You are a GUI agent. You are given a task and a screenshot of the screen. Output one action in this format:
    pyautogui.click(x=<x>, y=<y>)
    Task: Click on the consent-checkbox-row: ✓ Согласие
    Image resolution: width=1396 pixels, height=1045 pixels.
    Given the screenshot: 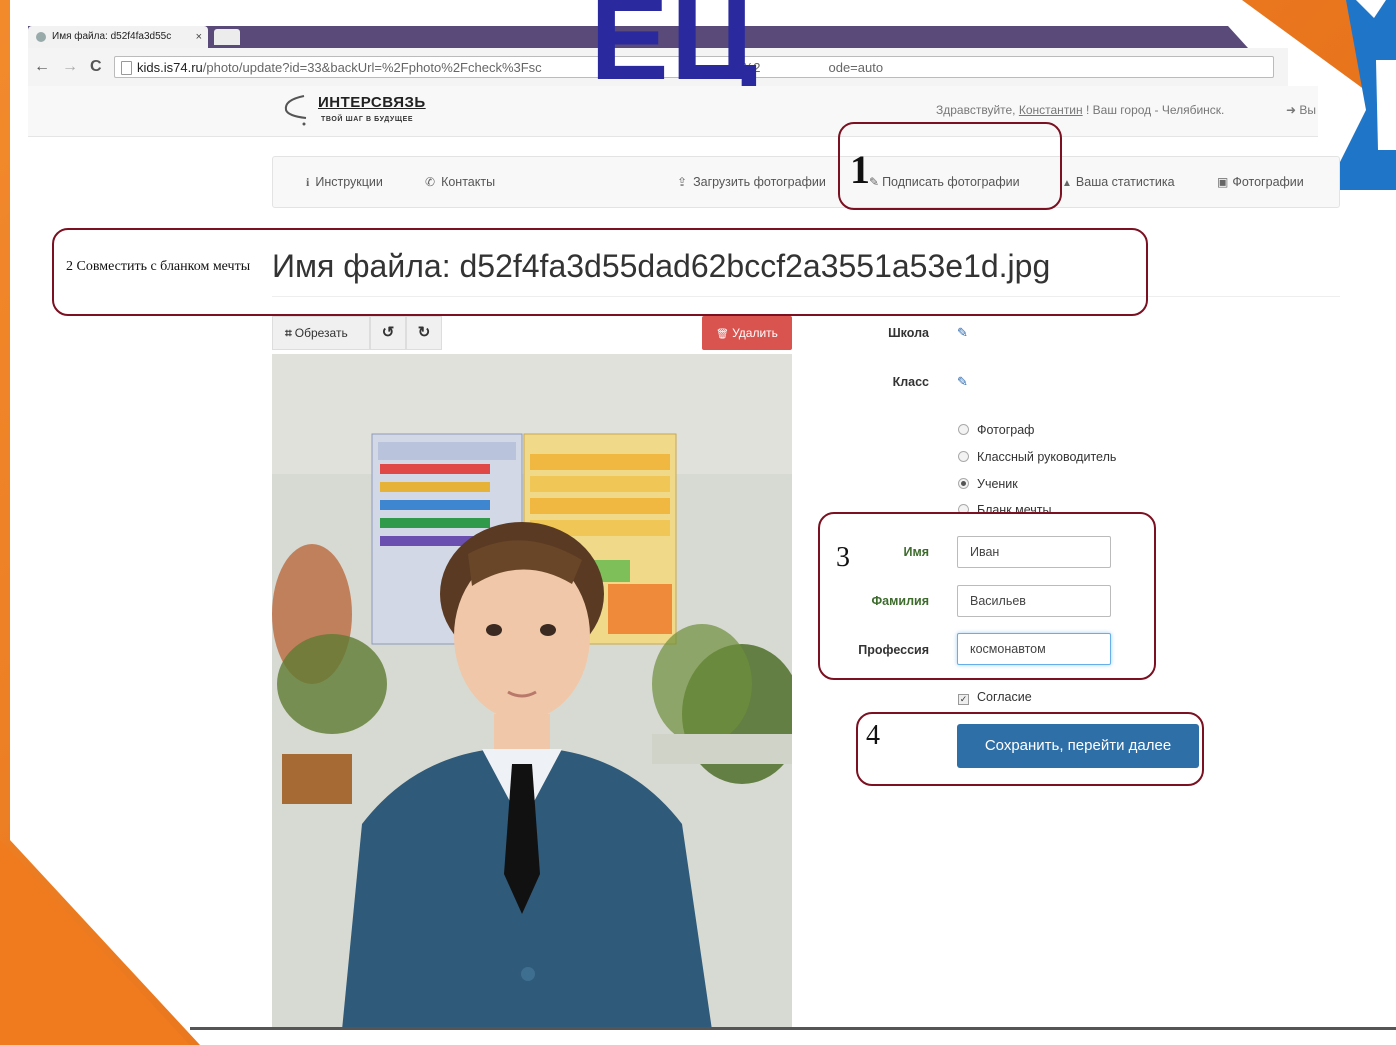 What is the action you would take?
    pyautogui.click(x=995, y=697)
    